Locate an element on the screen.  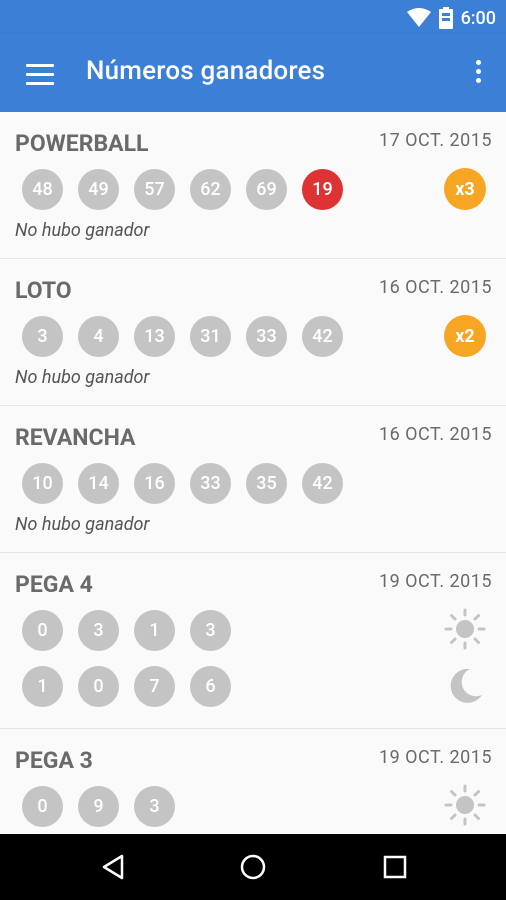
day-number-row: 0 9 3 is located at coordinates (98, 806).